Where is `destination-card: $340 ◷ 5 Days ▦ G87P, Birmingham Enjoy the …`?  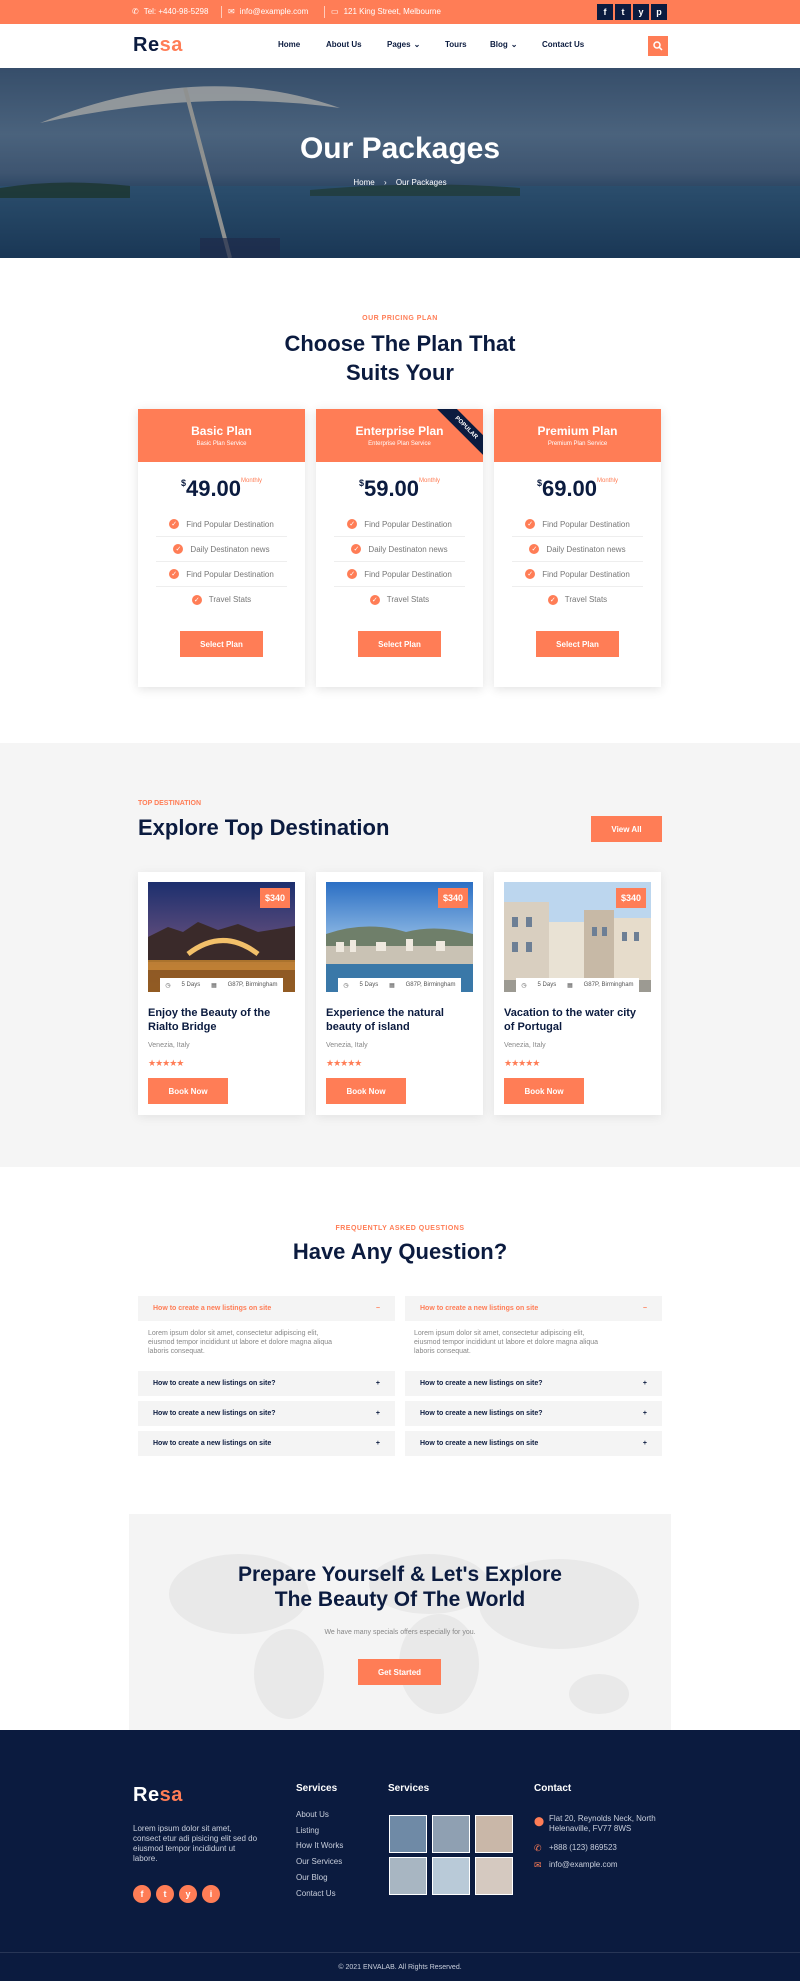
destination-card: $340 ◷ 5 Days ▦ G87P, Birmingham Enjoy the … is located at coordinates (221, 993).